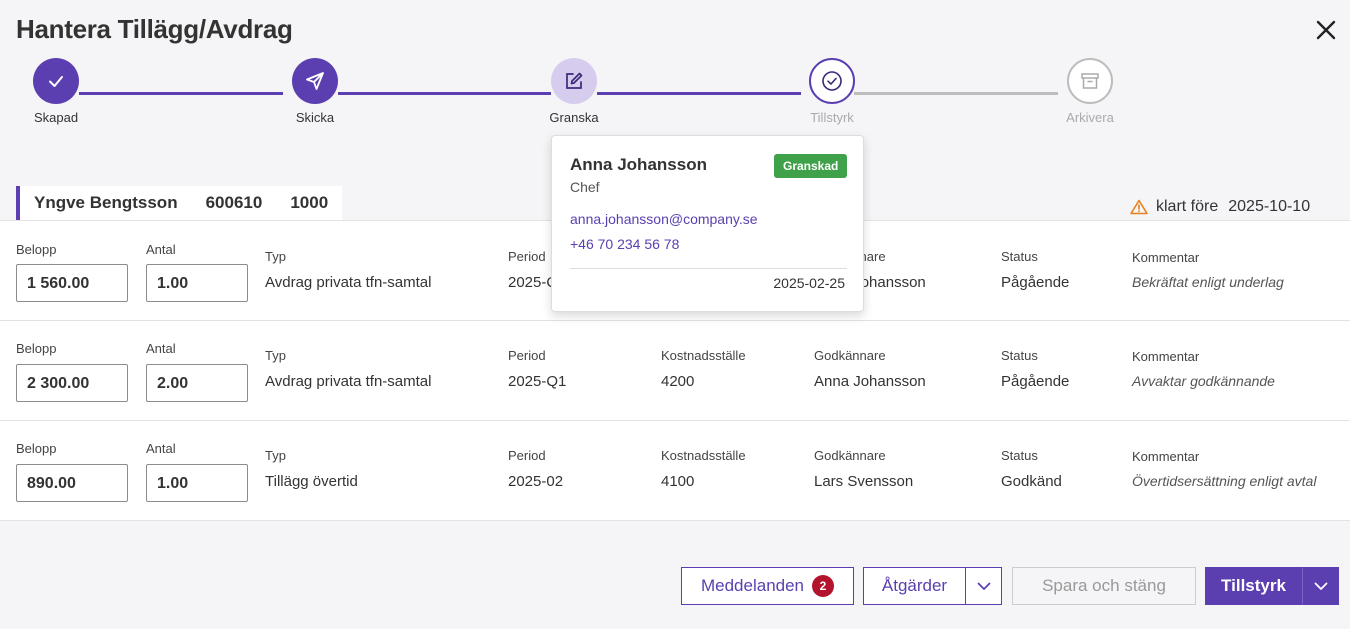  I want to click on popover-role: Chef, so click(585, 187).